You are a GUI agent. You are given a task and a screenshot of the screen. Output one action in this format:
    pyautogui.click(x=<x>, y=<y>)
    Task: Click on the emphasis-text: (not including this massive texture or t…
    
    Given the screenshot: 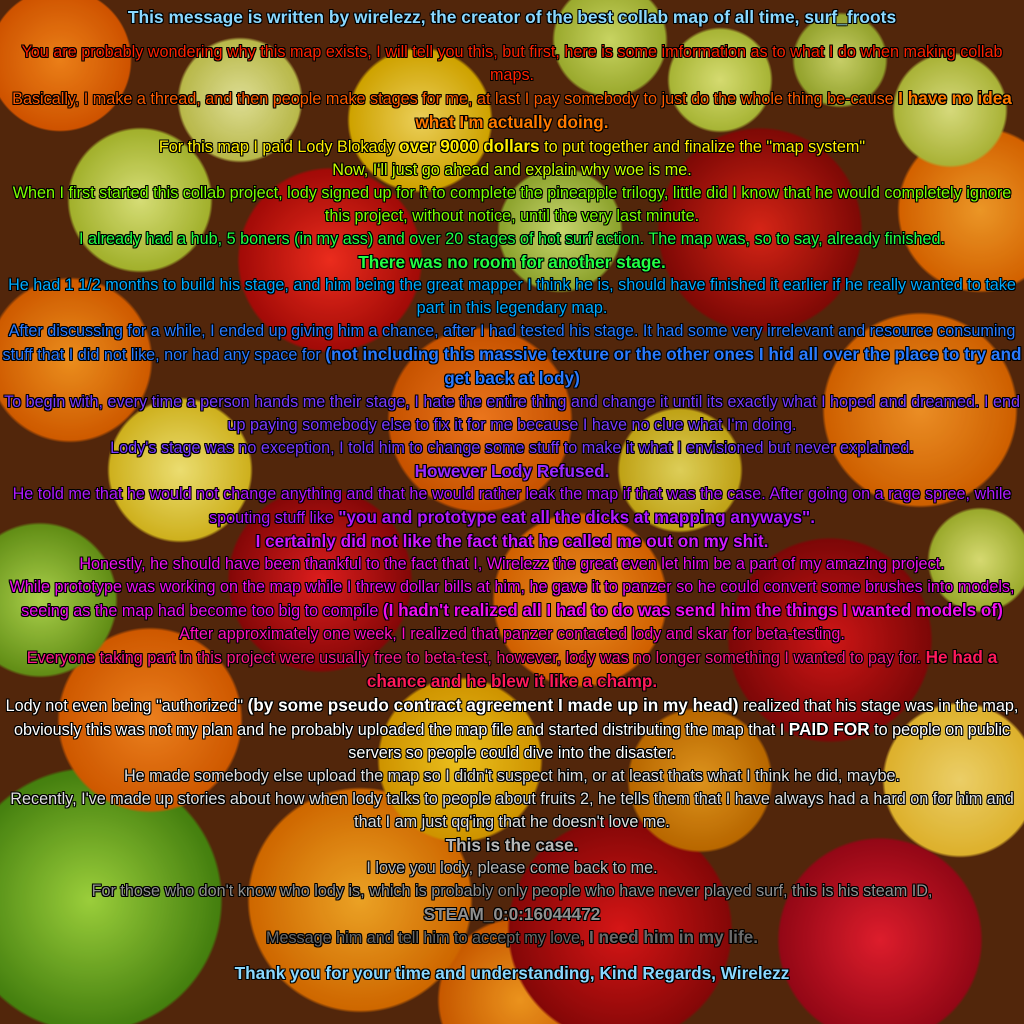 What is the action you would take?
    pyautogui.click(x=673, y=366)
    